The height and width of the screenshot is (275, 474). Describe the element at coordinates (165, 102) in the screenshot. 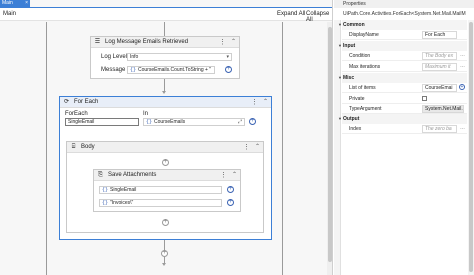

I see `for-each-header: ⟳ For Each ⋮ ⌃` at that location.